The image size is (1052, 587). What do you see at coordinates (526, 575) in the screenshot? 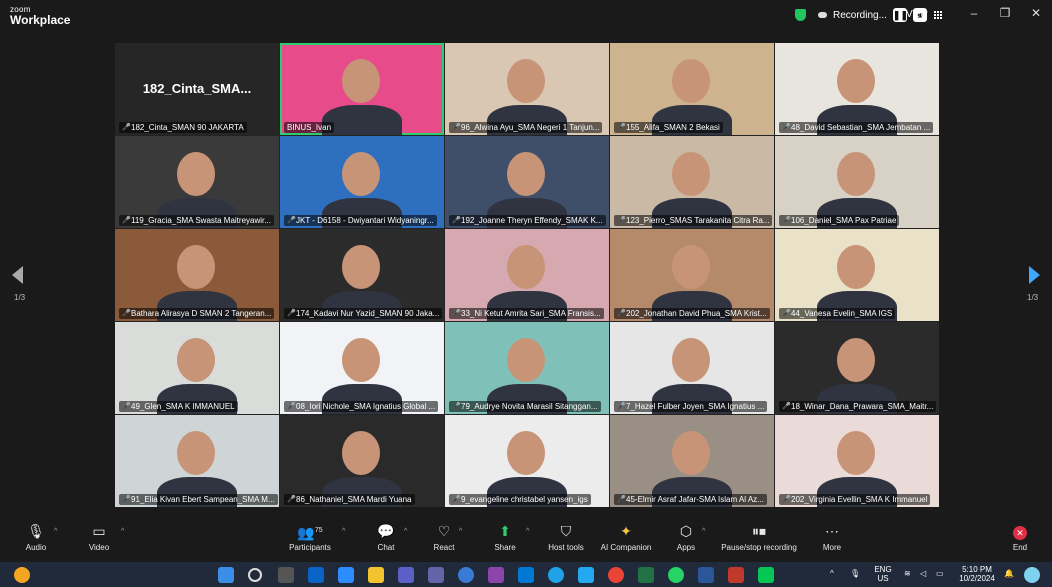
I see `outlook-icon` at bounding box center [526, 575].